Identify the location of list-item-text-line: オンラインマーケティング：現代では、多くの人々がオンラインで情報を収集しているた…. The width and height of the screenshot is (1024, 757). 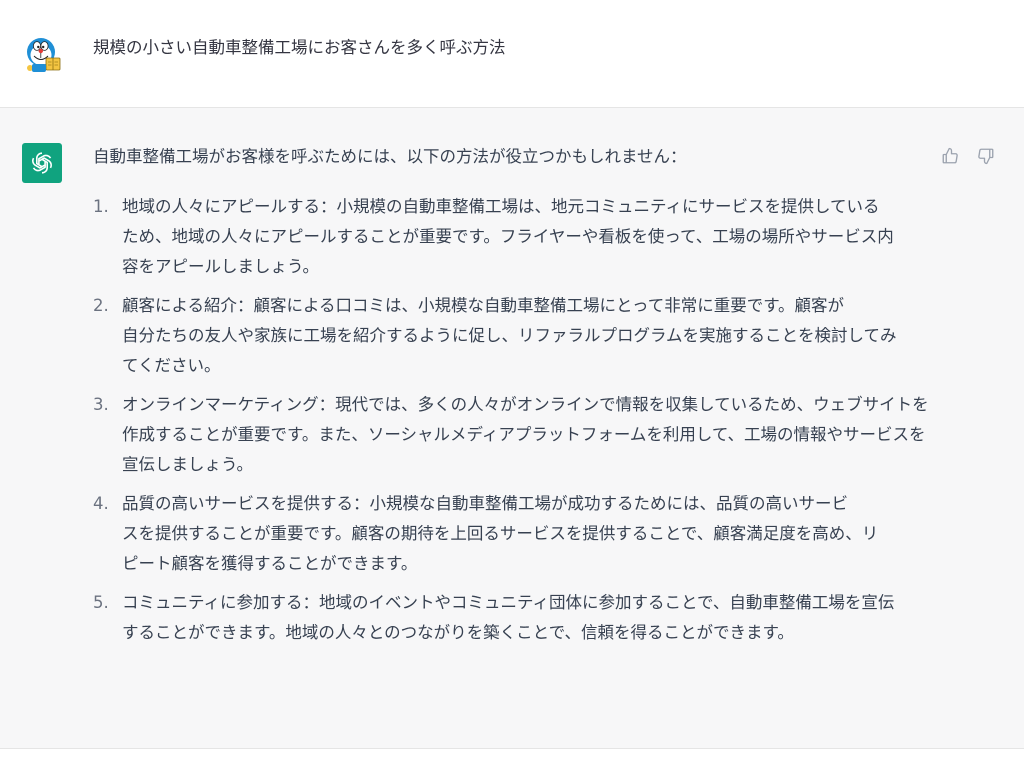
(525, 404).